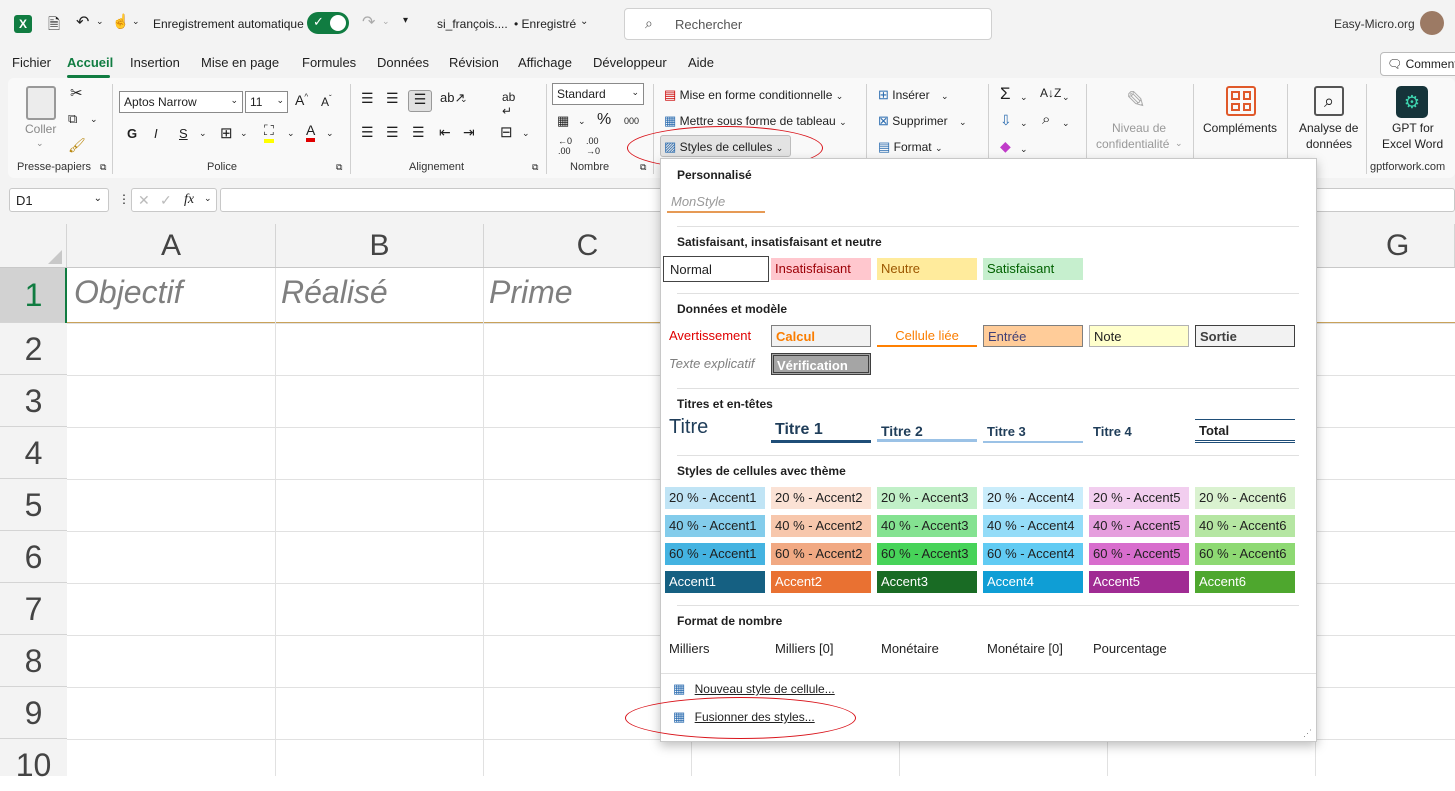  I want to click on style-avertissement: Avertissement, so click(715, 336).